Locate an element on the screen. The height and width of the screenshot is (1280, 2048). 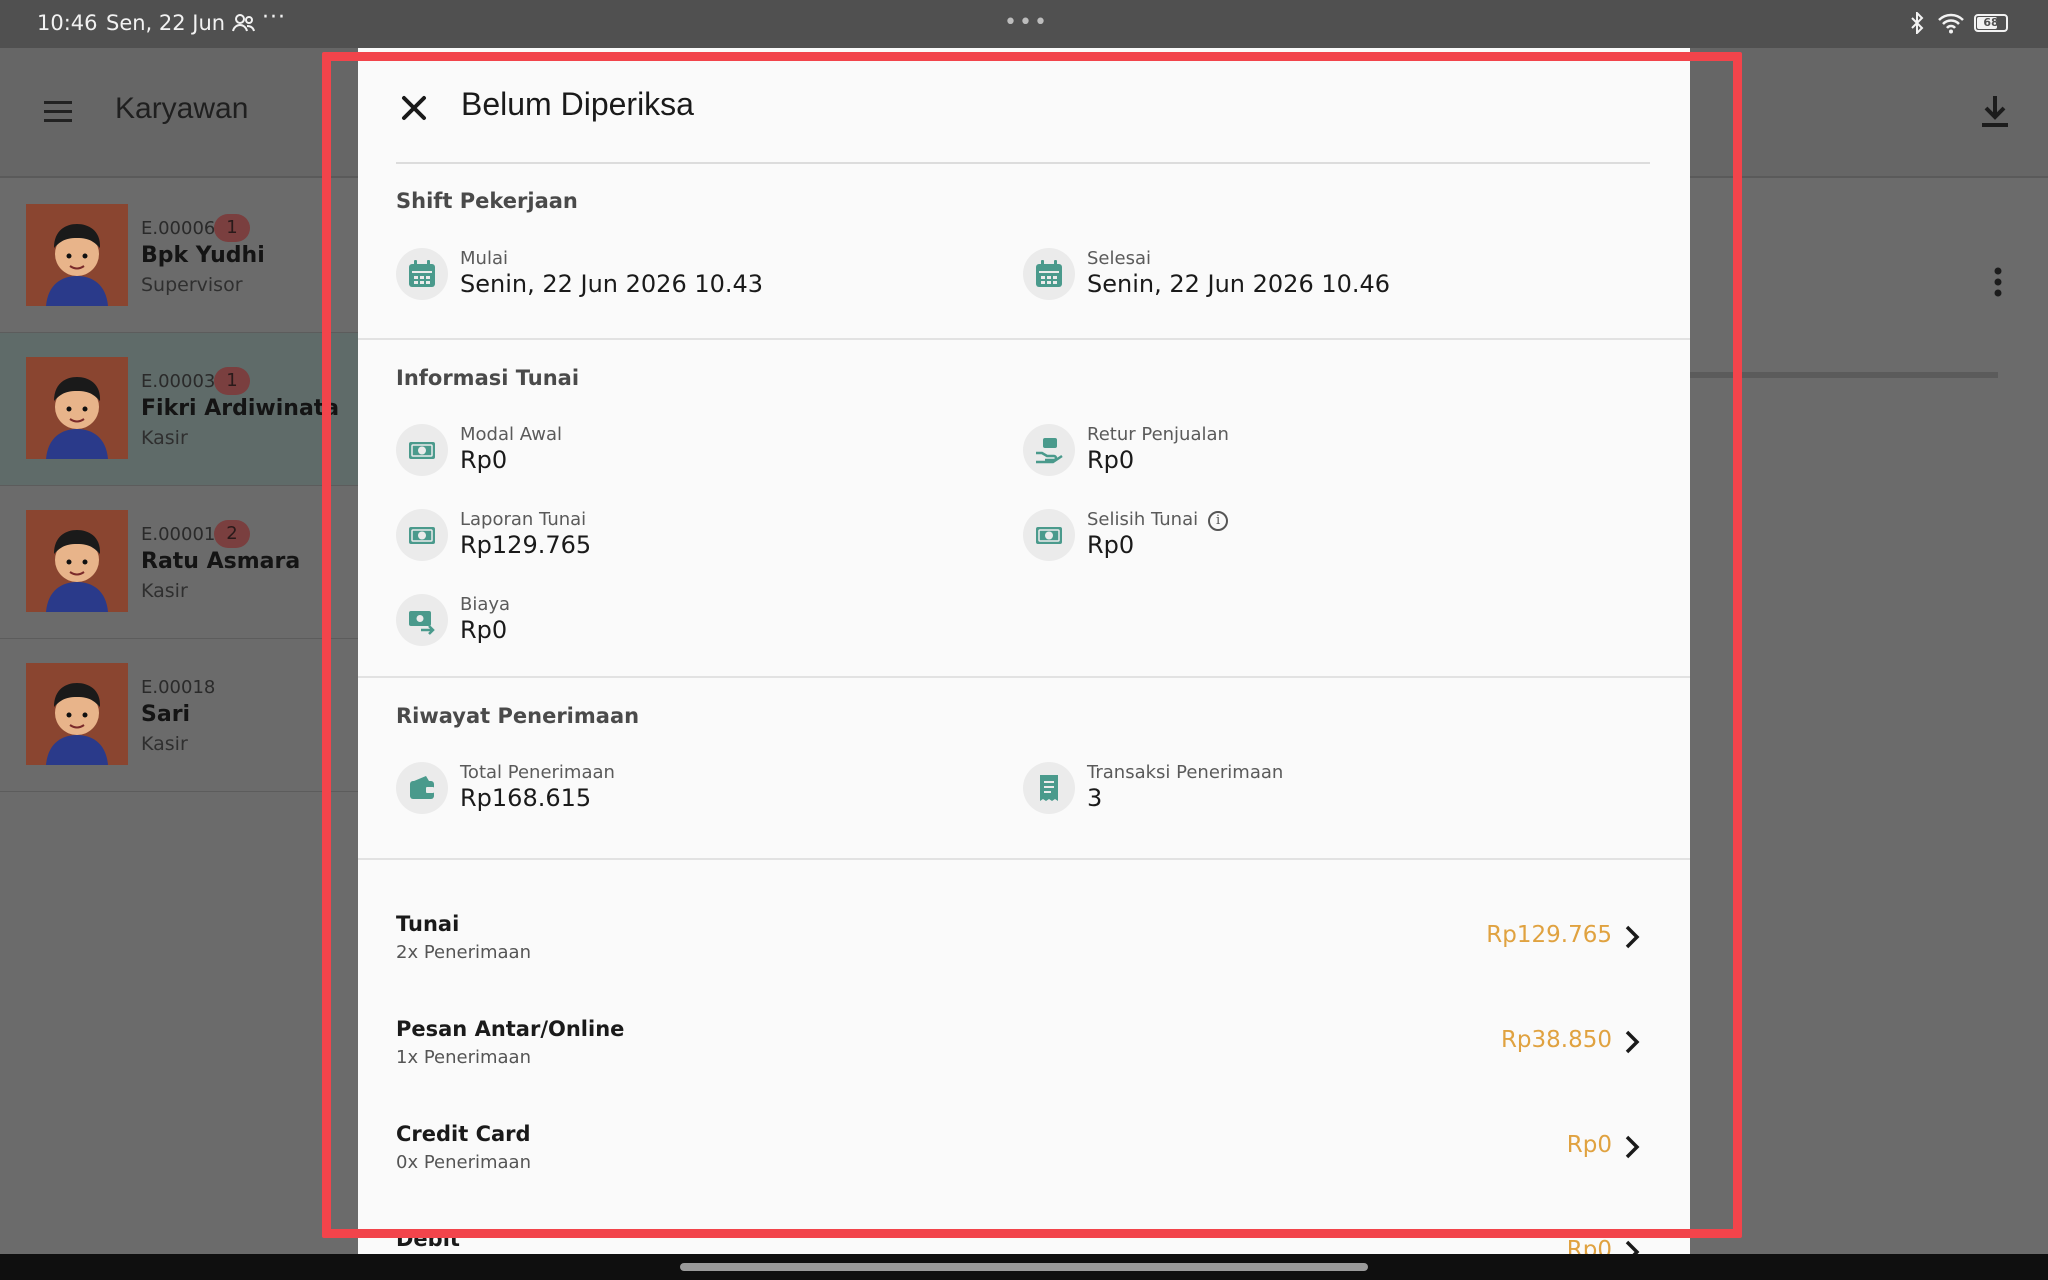
battery-level: 68 is located at coordinates (1991, 22).